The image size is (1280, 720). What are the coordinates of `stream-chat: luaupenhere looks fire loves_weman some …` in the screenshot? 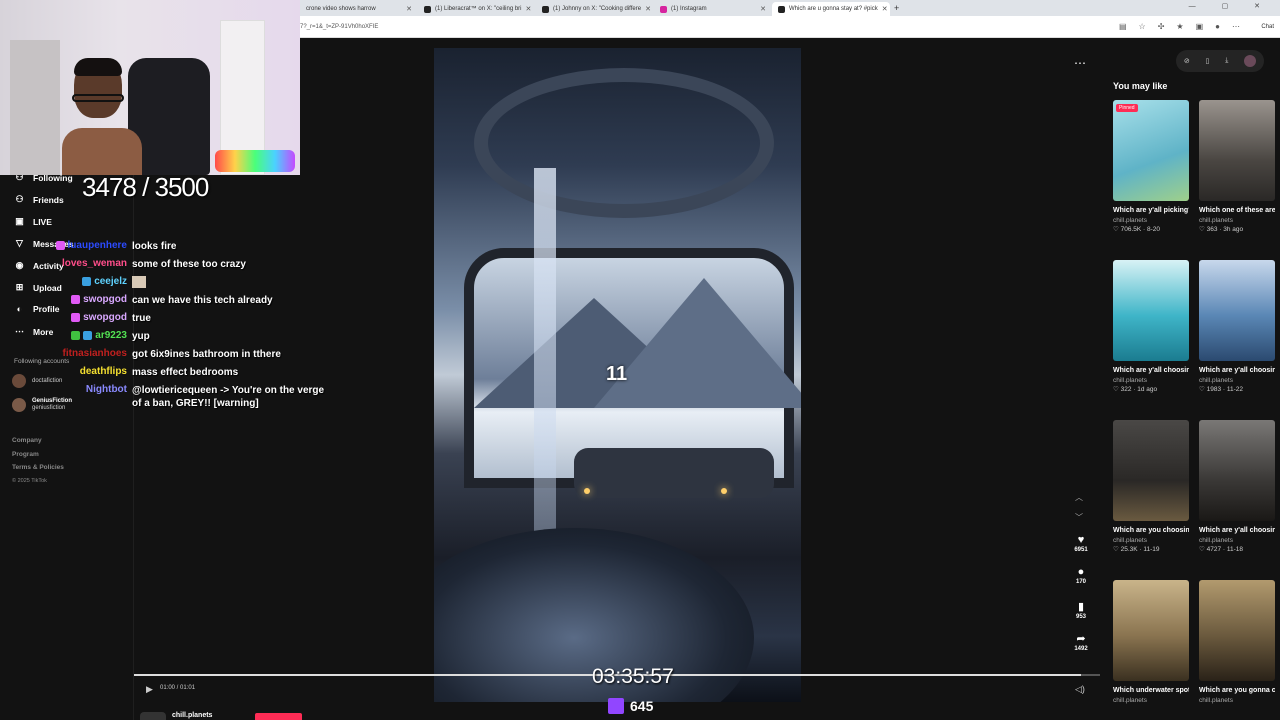 It's located at (168, 330).